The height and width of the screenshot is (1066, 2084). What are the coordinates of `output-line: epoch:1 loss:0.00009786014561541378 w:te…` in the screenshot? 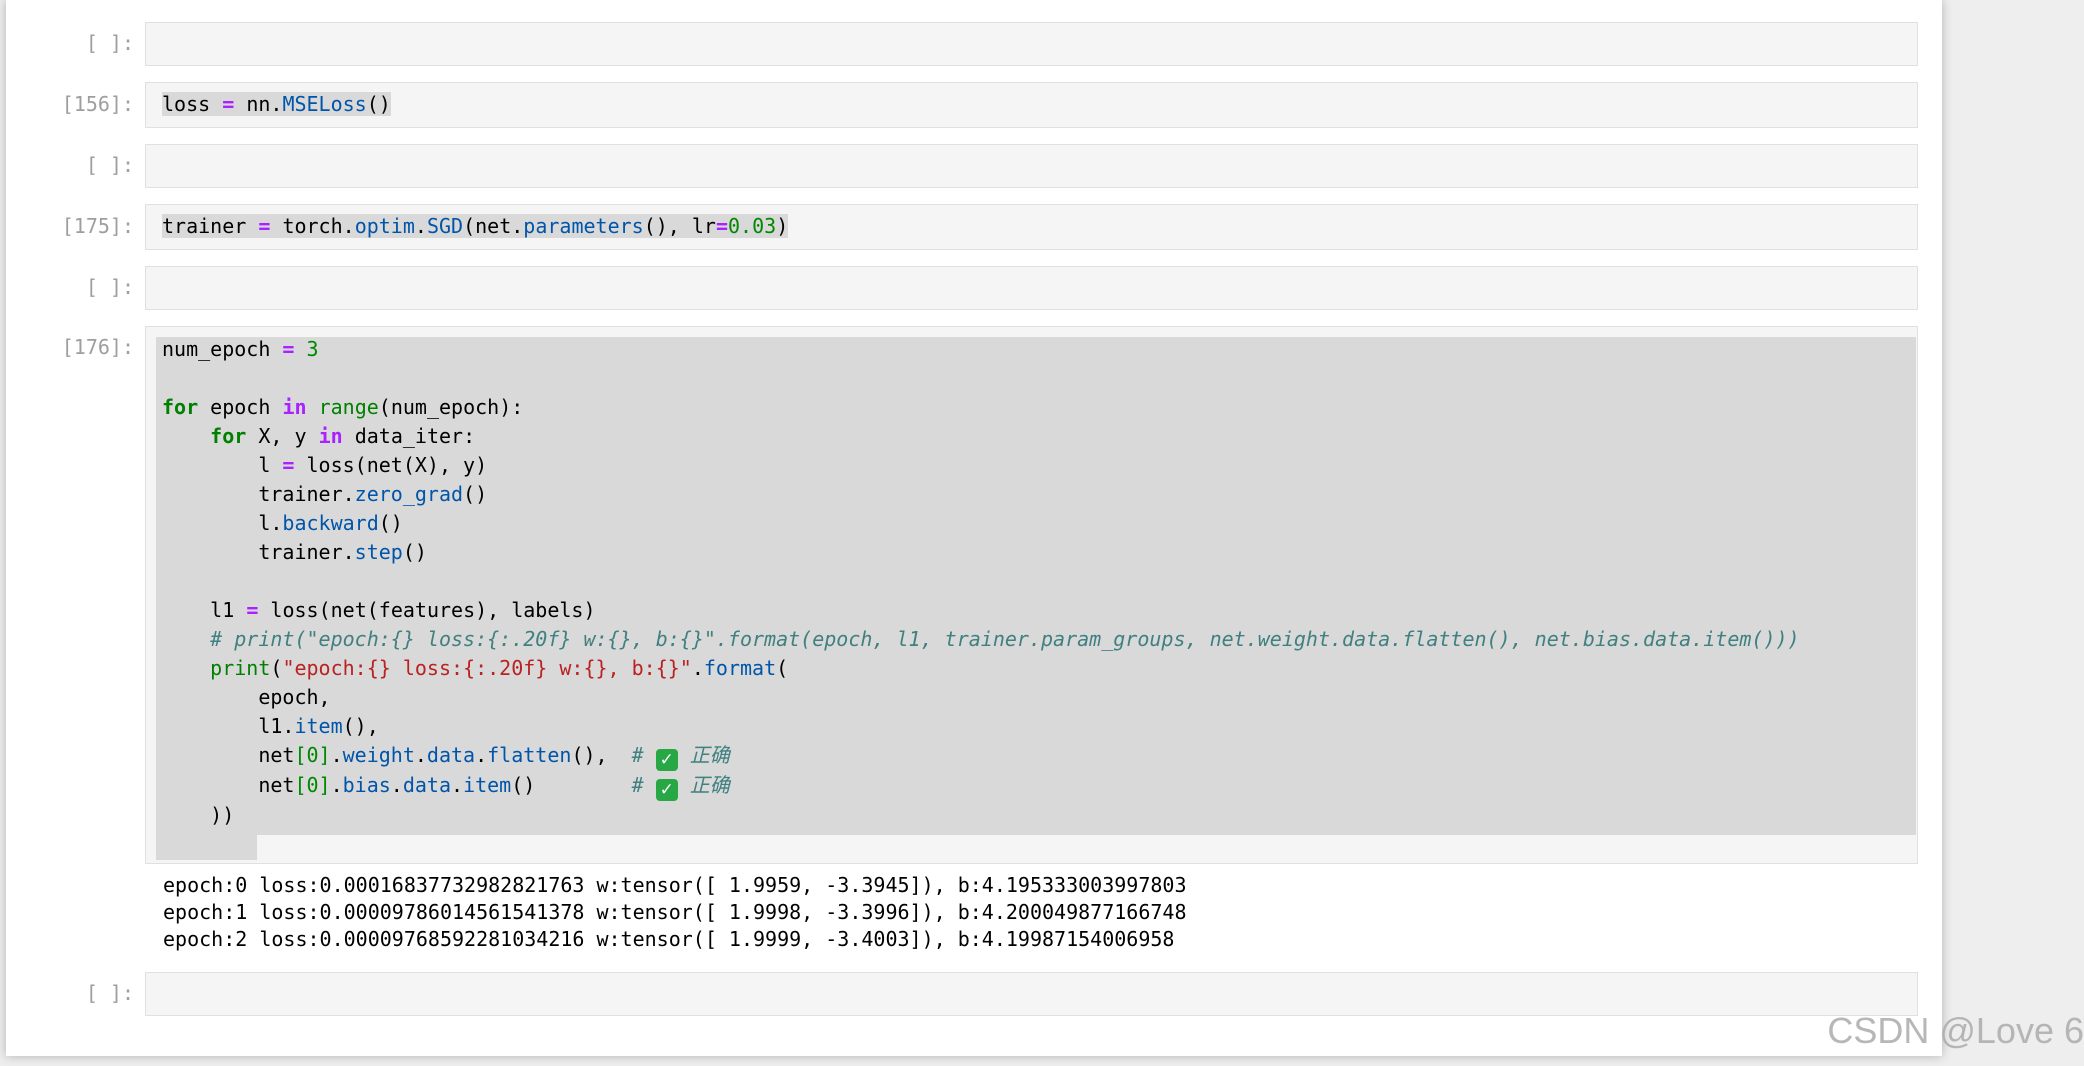 It's located at (675, 912).